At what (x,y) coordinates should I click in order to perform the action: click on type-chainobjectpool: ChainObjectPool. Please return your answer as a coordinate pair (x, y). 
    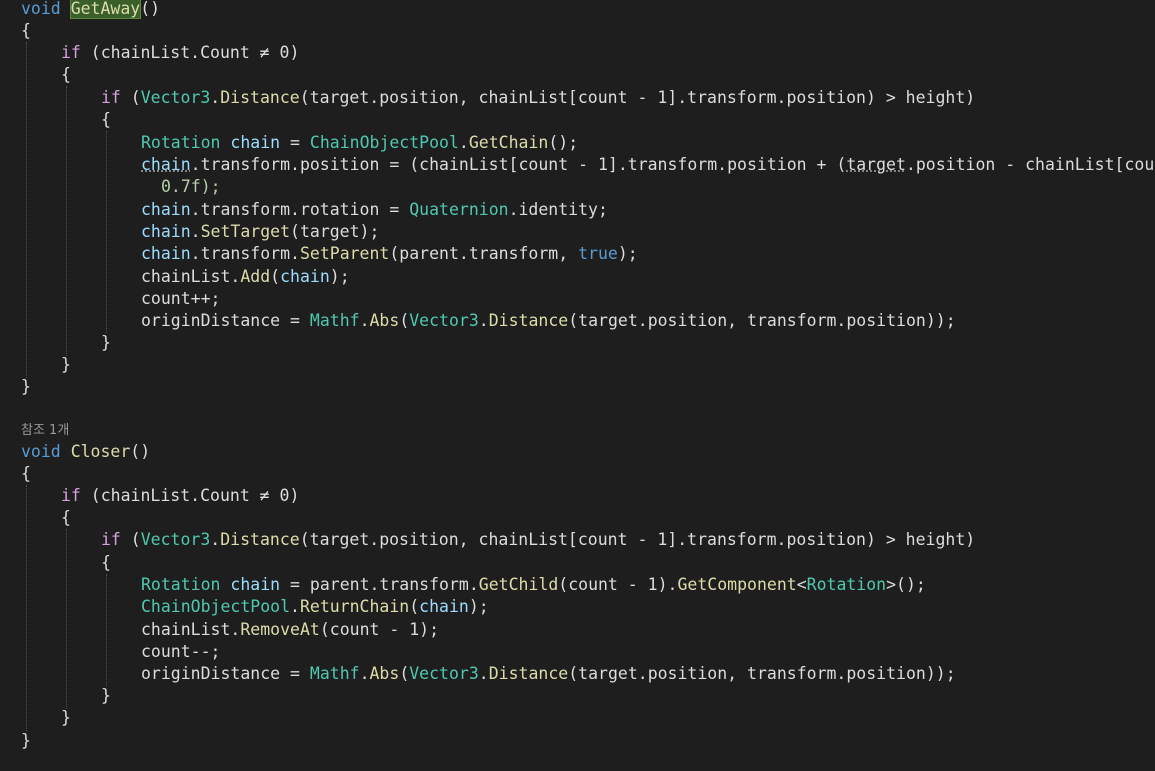
    Looking at the image, I should click on (384, 142).